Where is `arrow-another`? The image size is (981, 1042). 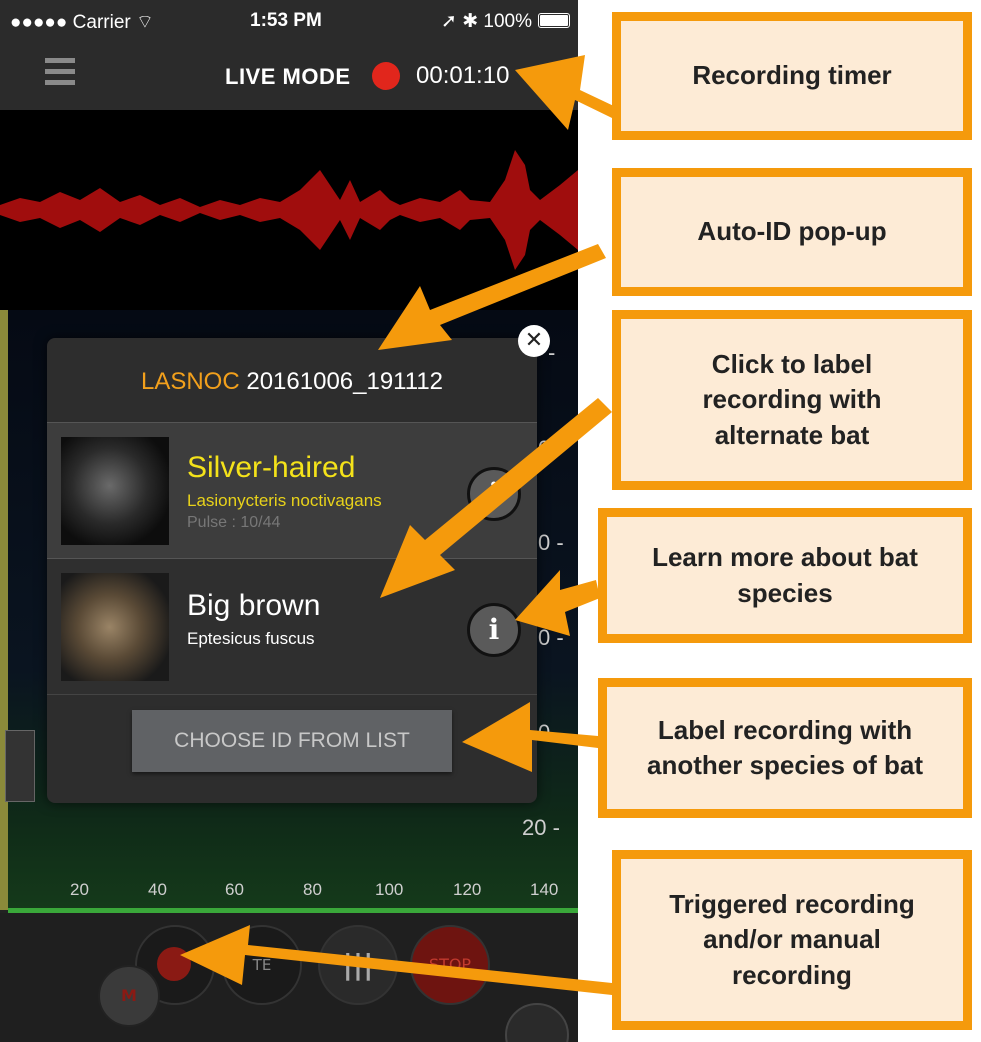
arrow-another is located at coordinates (530, 737).